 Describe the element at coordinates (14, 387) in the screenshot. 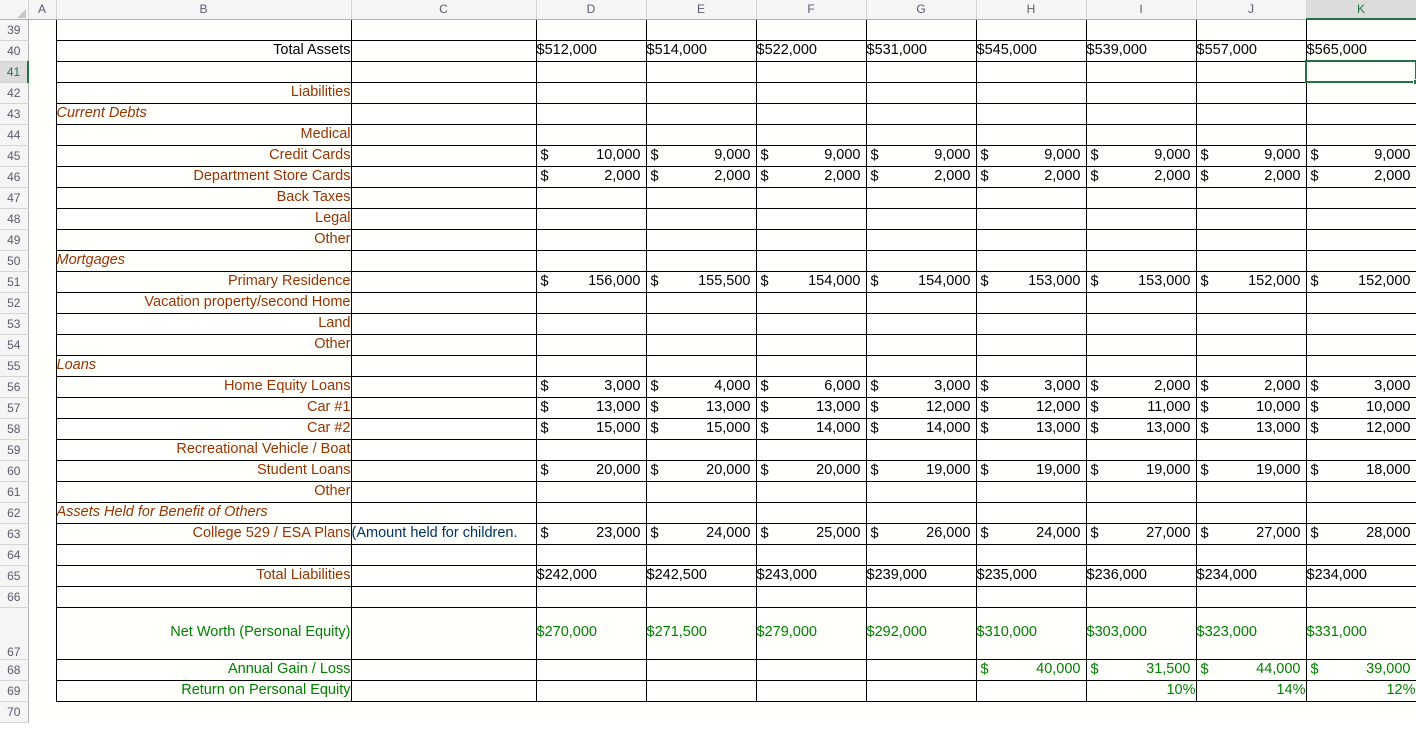

I see `row-header-56: 56` at that location.